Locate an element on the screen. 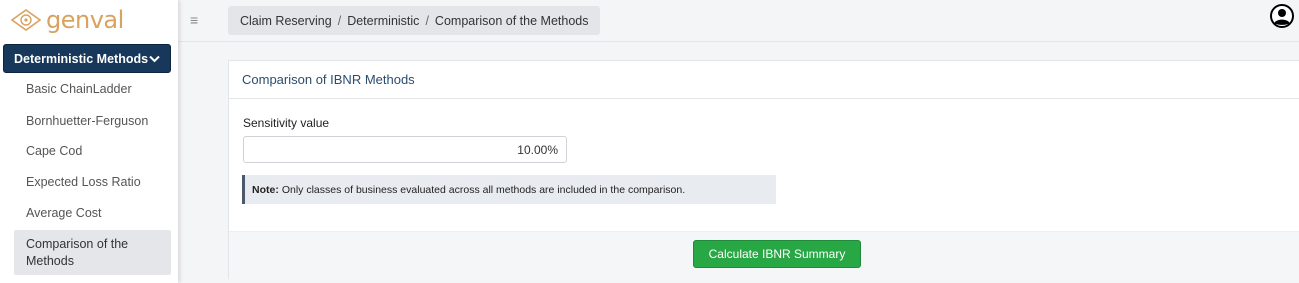 The image size is (1299, 283). card-footer: Calculate IBNR Summary is located at coordinates (764, 255).